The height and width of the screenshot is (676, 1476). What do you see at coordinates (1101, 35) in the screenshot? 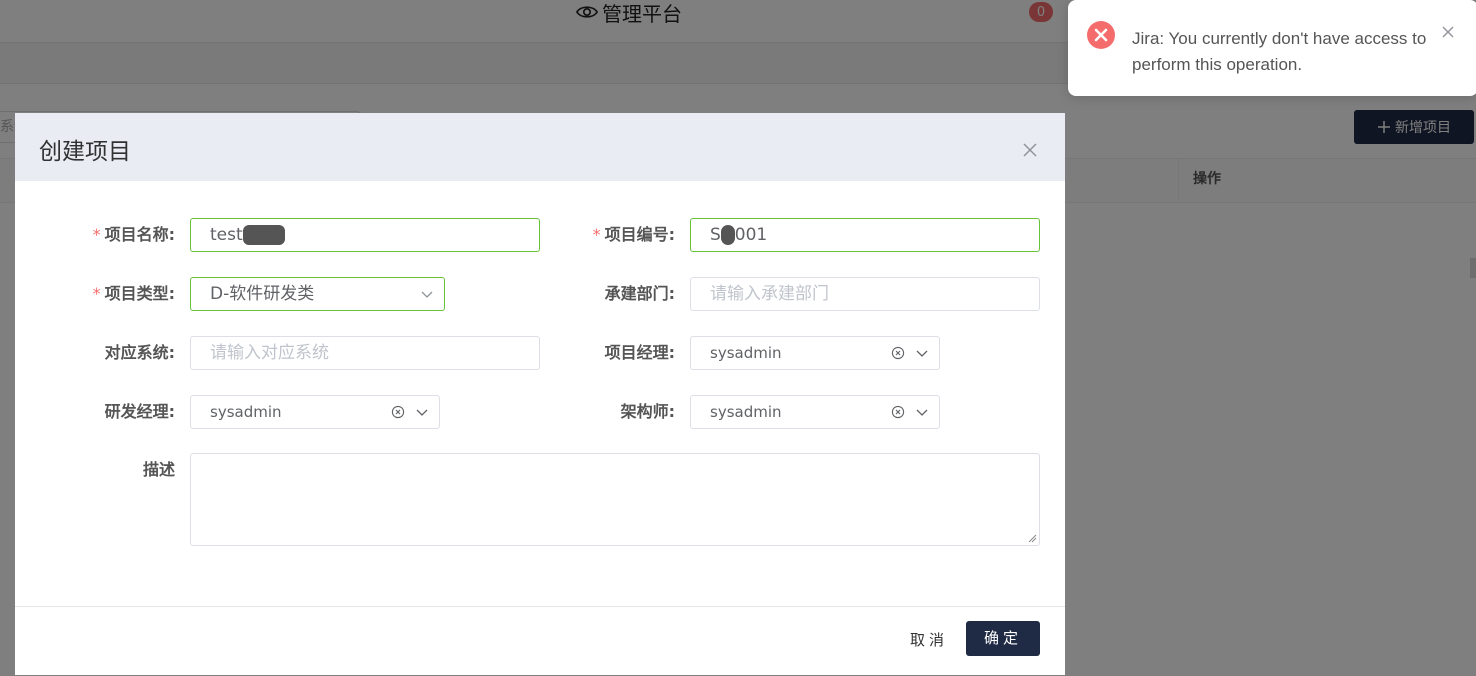
I see `error-circle-icon` at bounding box center [1101, 35].